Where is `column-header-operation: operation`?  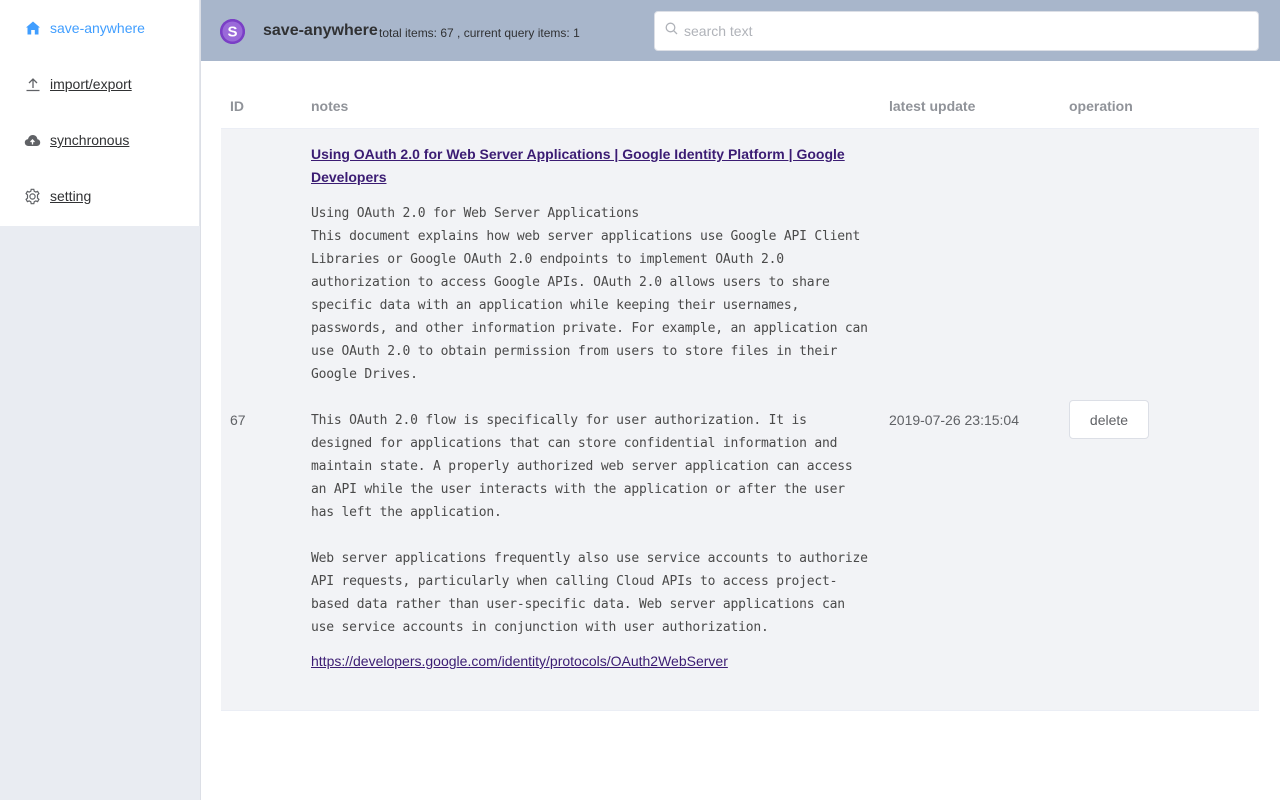 column-header-operation: operation is located at coordinates (1101, 106).